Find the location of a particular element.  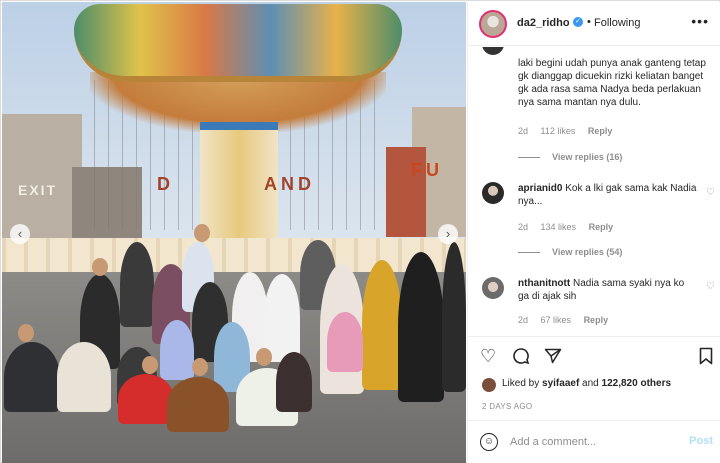

view-replies-button: View replies (54) is located at coordinates (570, 252).